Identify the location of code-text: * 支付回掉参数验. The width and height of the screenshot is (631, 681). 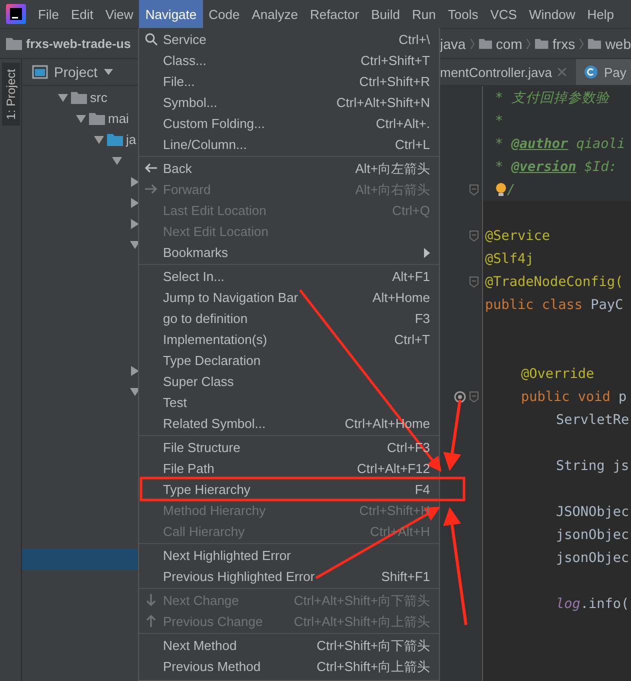
(552, 97).